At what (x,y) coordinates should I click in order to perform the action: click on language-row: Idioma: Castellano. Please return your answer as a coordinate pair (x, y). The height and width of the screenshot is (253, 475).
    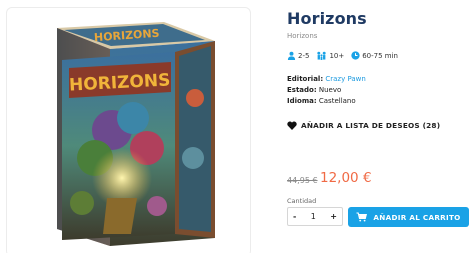
    Looking at the image, I should click on (326, 101).